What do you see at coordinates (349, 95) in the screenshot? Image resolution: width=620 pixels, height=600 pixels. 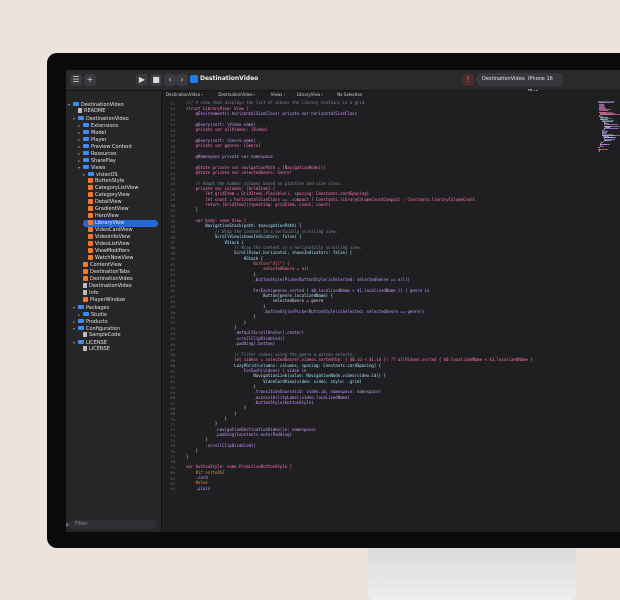 I see `breadcrumb-item: No Selection` at bounding box center [349, 95].